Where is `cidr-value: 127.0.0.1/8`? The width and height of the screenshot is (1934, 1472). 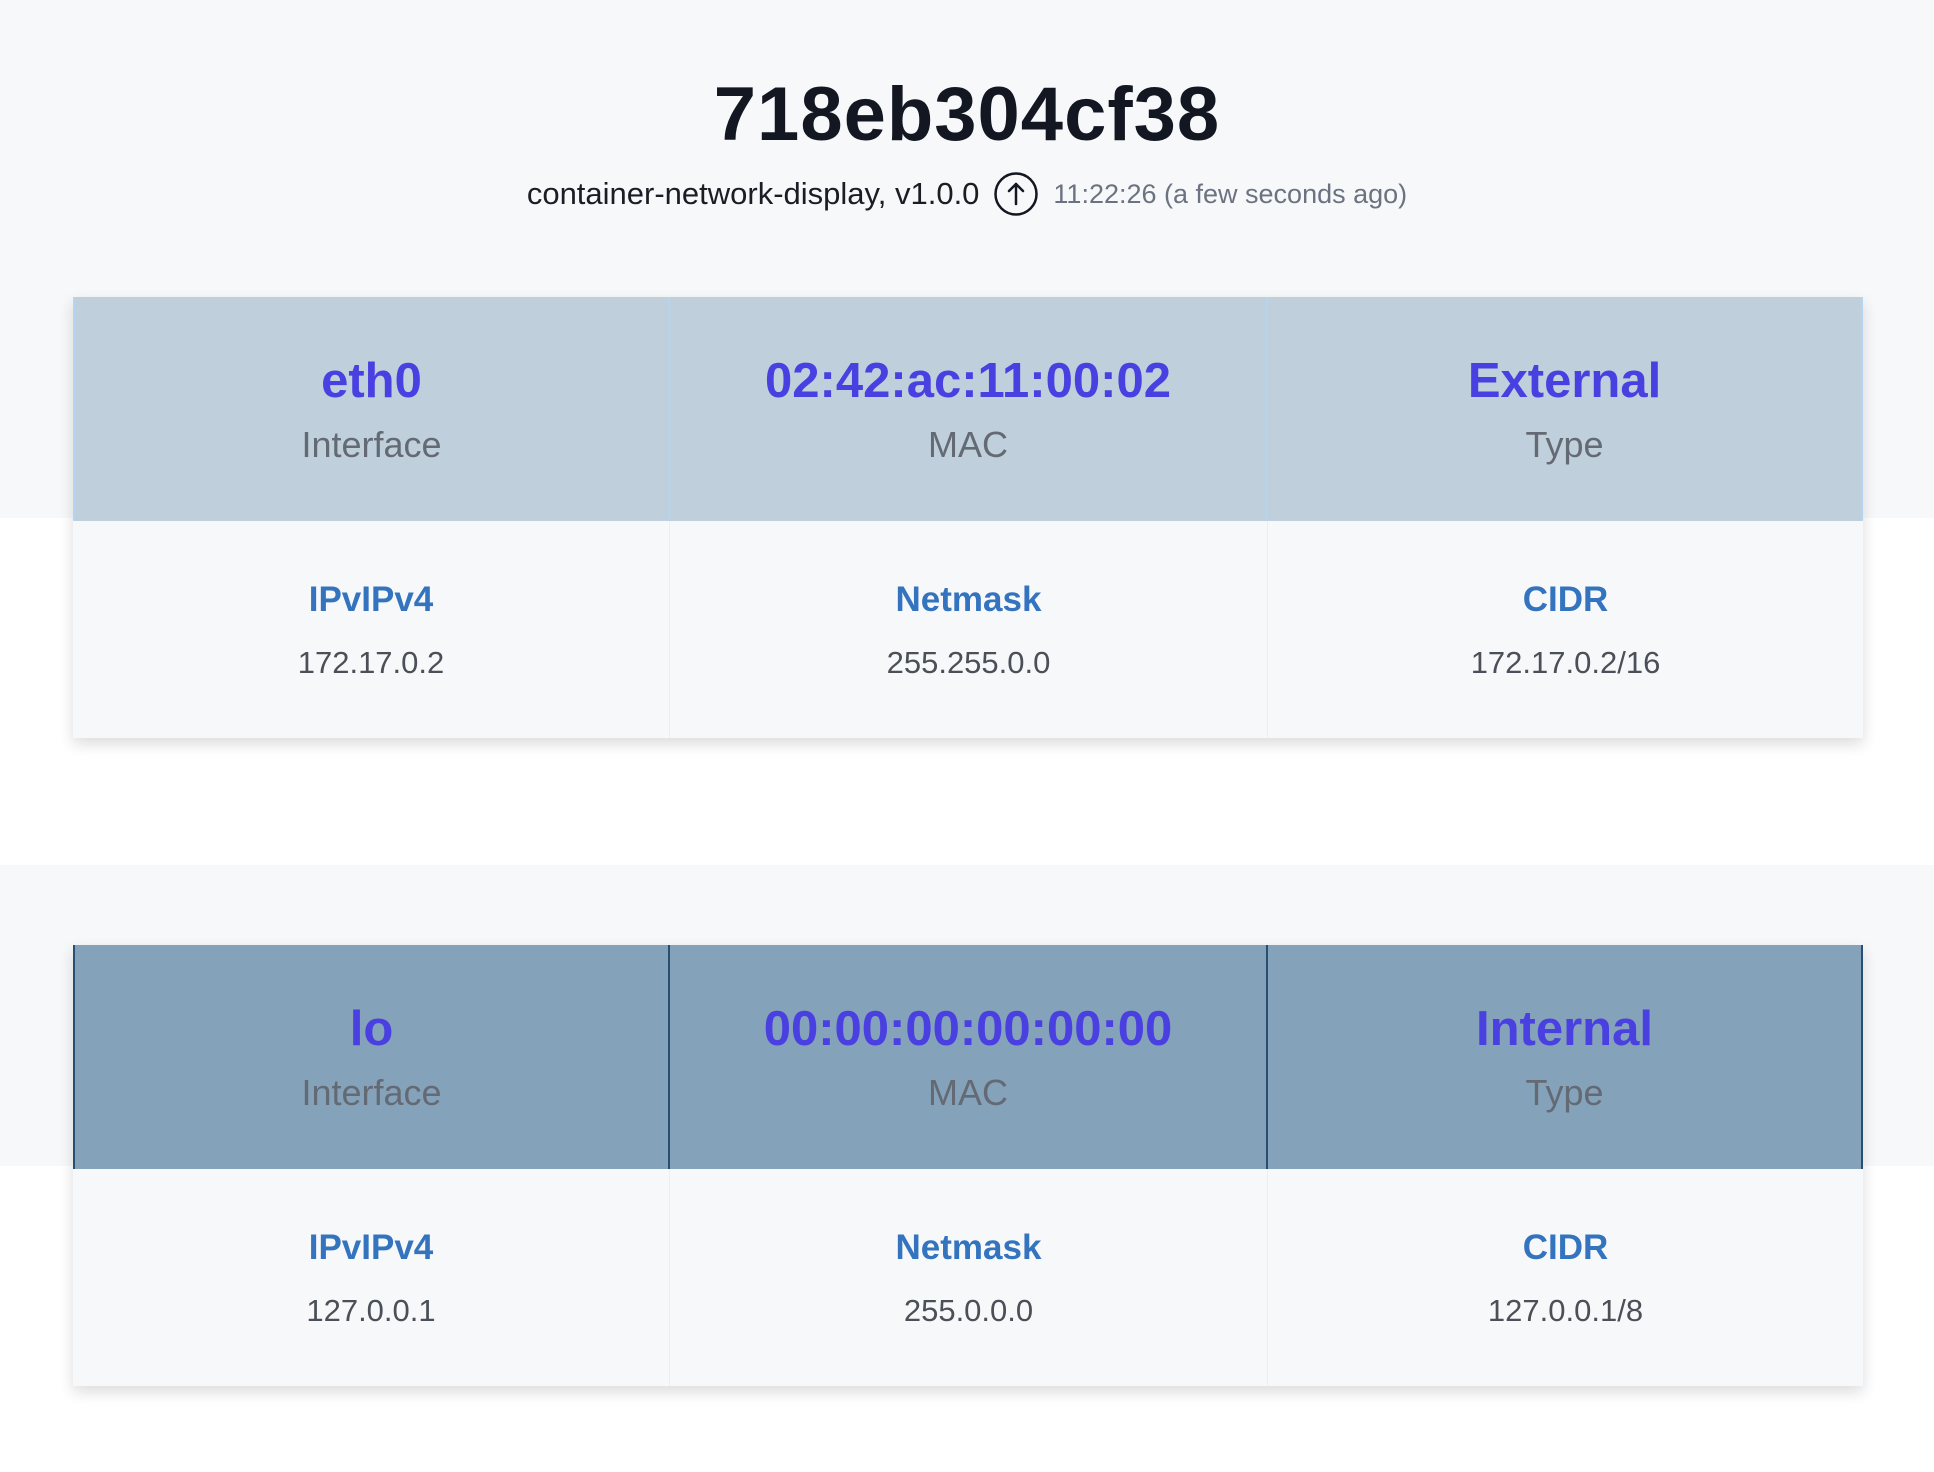 cidr-value: 127.0.0.1/8 is located at coordinates (1565, 1310).